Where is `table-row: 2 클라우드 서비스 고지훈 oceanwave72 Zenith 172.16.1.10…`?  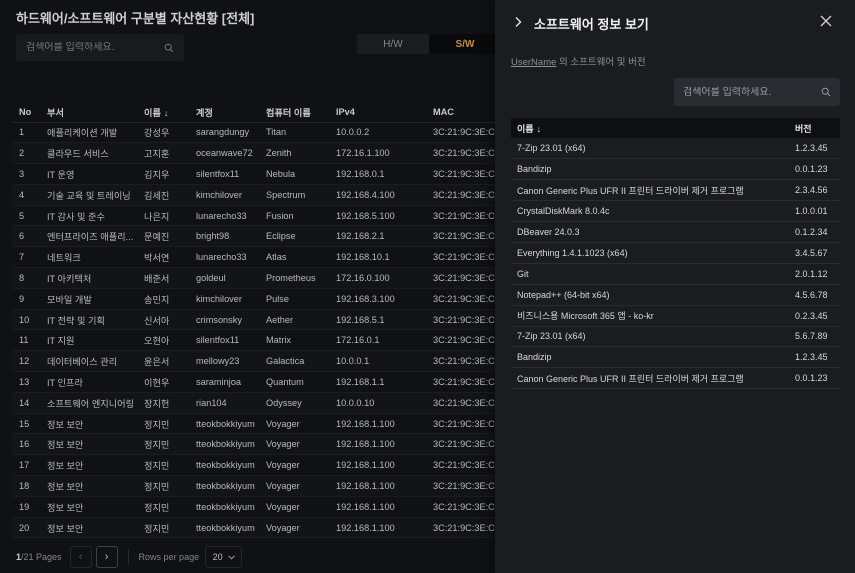
table-row: 2 클라우드 서비스 고지훈 oceanwave72 Zenith 172.16.1.10… is located at coordinates (256, 153).